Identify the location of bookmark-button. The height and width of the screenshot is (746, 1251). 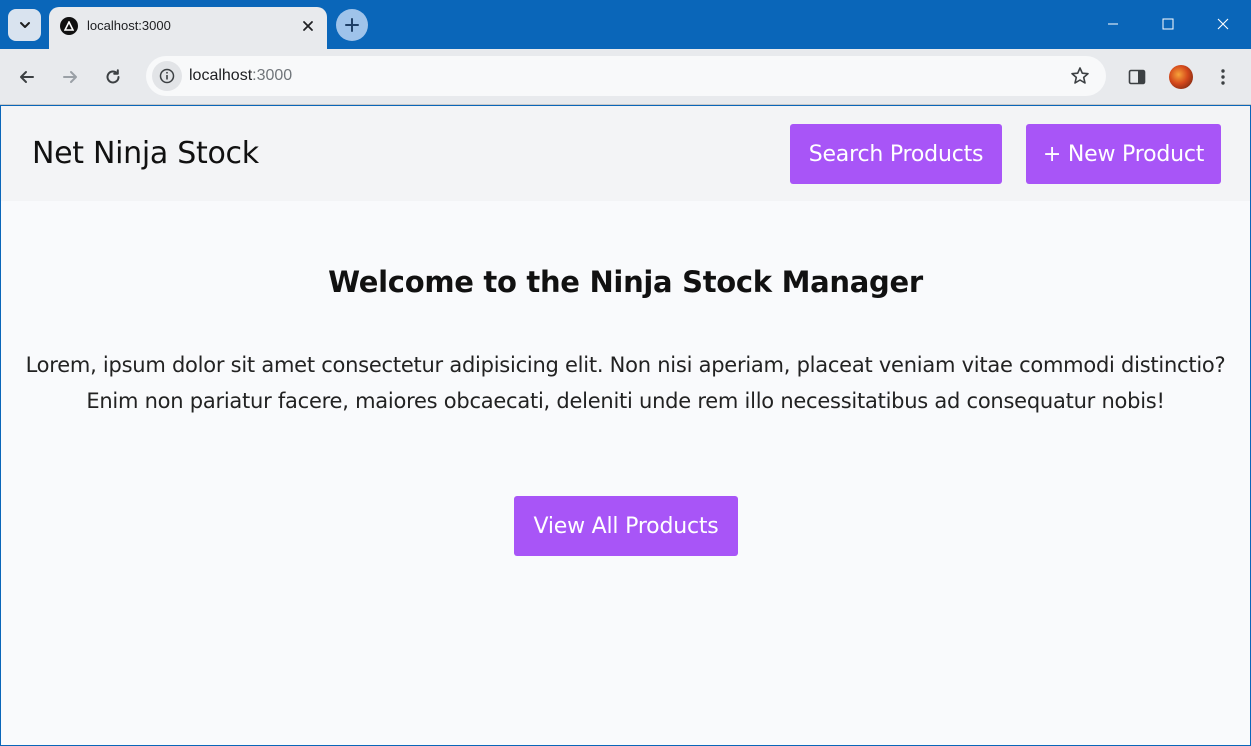
(1080, 76).